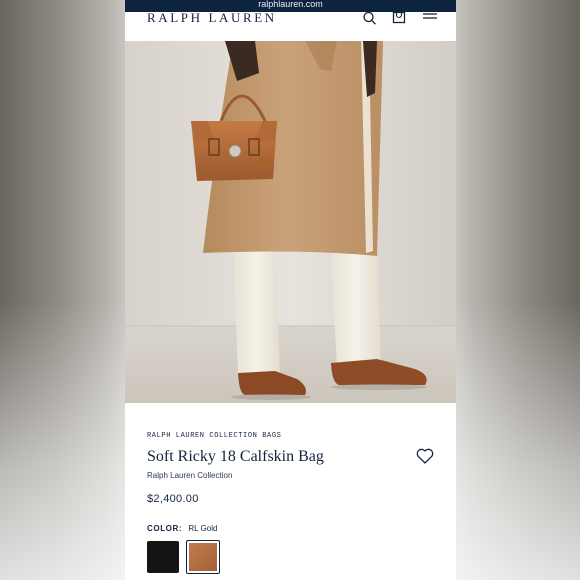 This screenshot has height=580, width=580. I want to click on product-brand: Ralph Lauren Collection, so click(189, 475).